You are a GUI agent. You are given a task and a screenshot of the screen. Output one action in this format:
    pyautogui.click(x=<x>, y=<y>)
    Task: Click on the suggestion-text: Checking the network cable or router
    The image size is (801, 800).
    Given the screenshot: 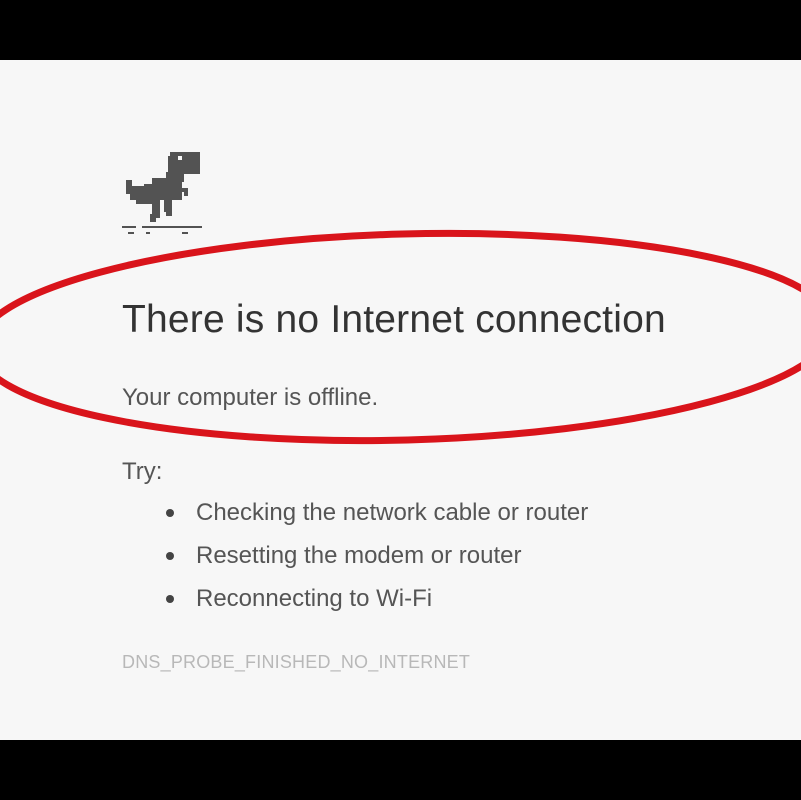 What is the action you would take?
    pyautogui.click(x=392, y=512)
    